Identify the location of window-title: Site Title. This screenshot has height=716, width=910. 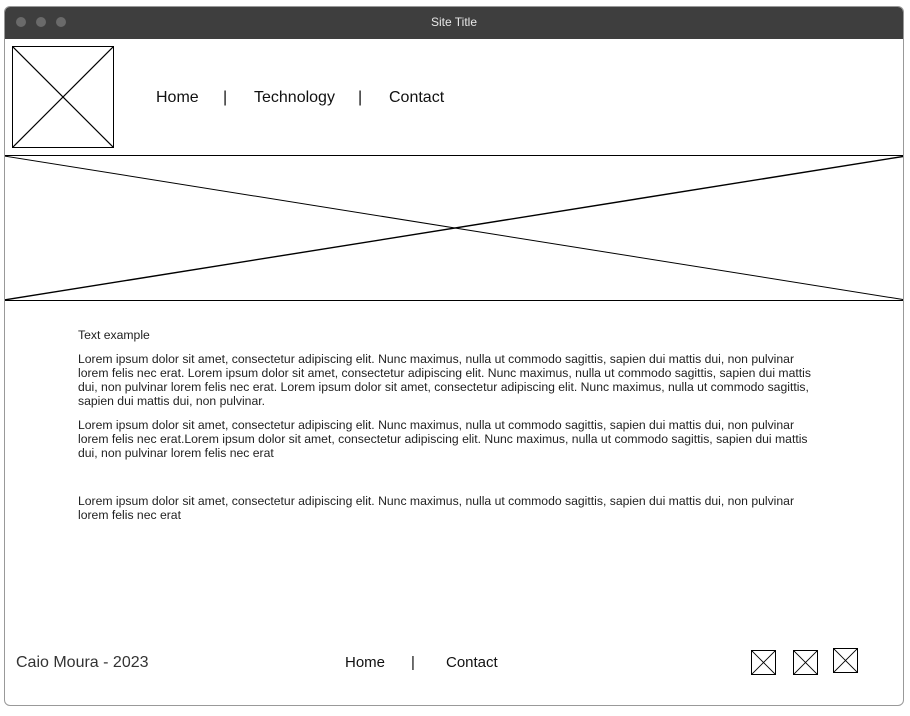
(454, 22).